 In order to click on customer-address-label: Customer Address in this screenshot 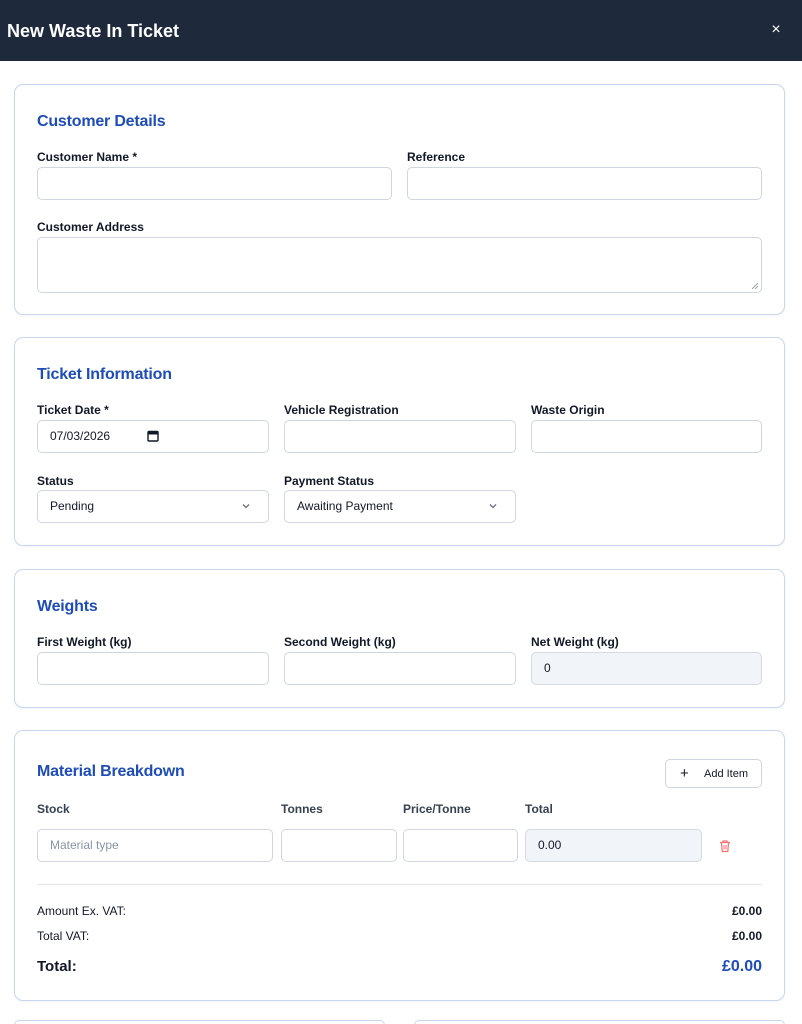, I will do `click(90, 227)`.